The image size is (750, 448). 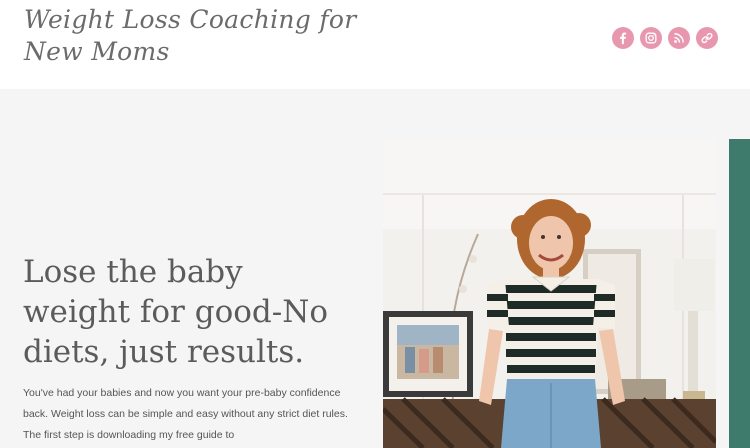 I want to click on rss-link, so click(x=679, y=38).